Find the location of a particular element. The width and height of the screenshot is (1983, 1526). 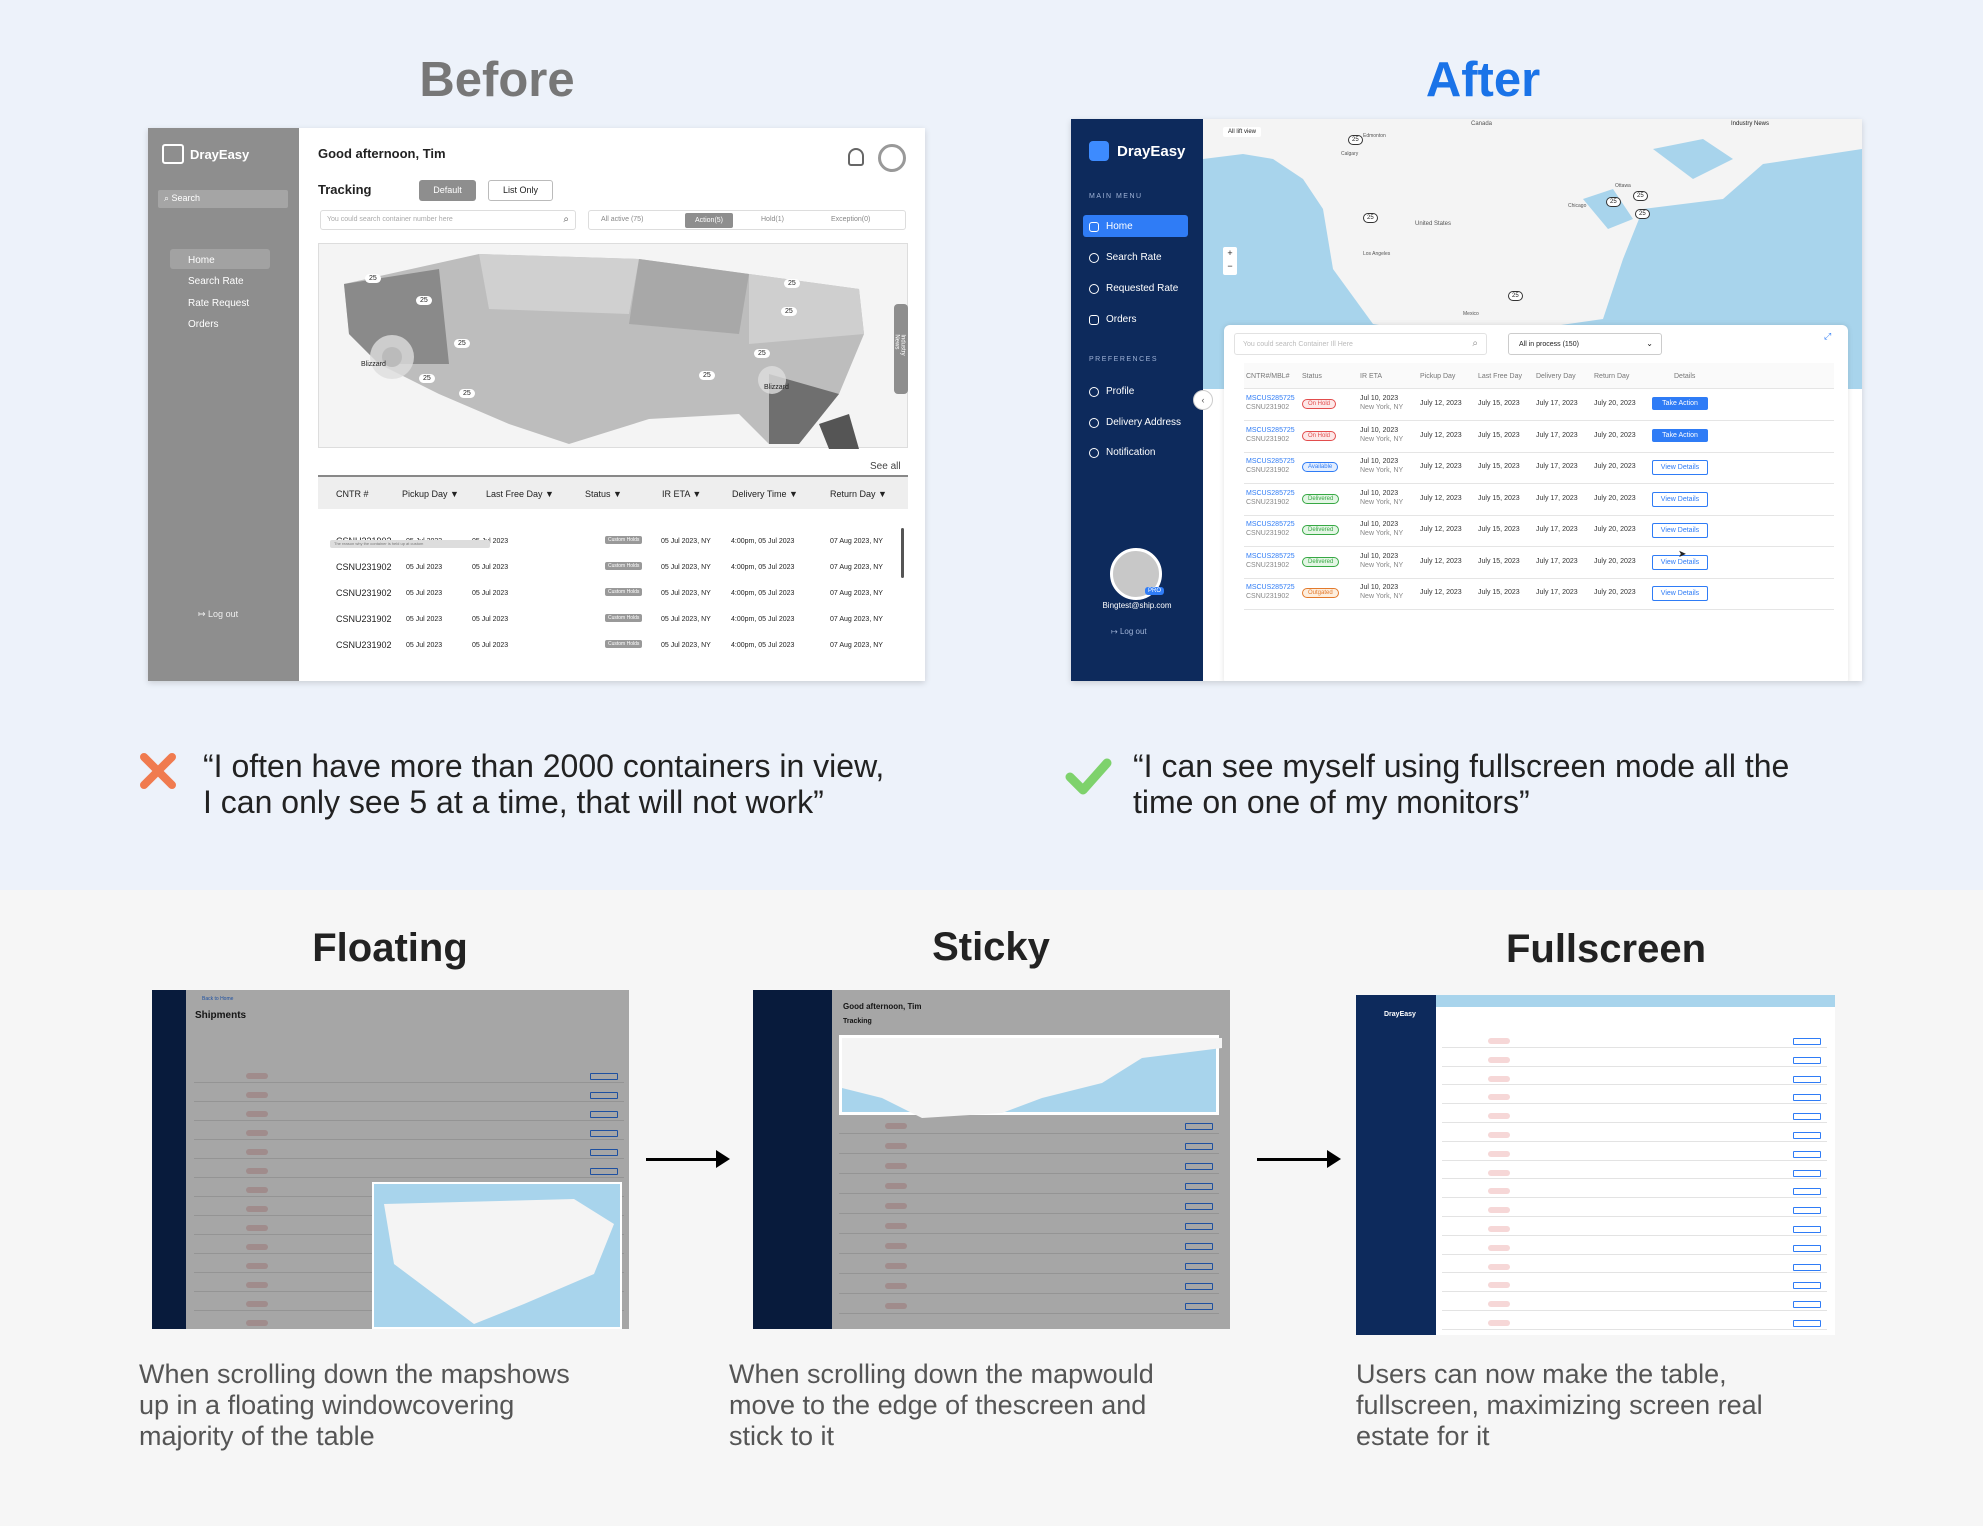

column-header: Delivery Day is located at coordinates (1556, 376).